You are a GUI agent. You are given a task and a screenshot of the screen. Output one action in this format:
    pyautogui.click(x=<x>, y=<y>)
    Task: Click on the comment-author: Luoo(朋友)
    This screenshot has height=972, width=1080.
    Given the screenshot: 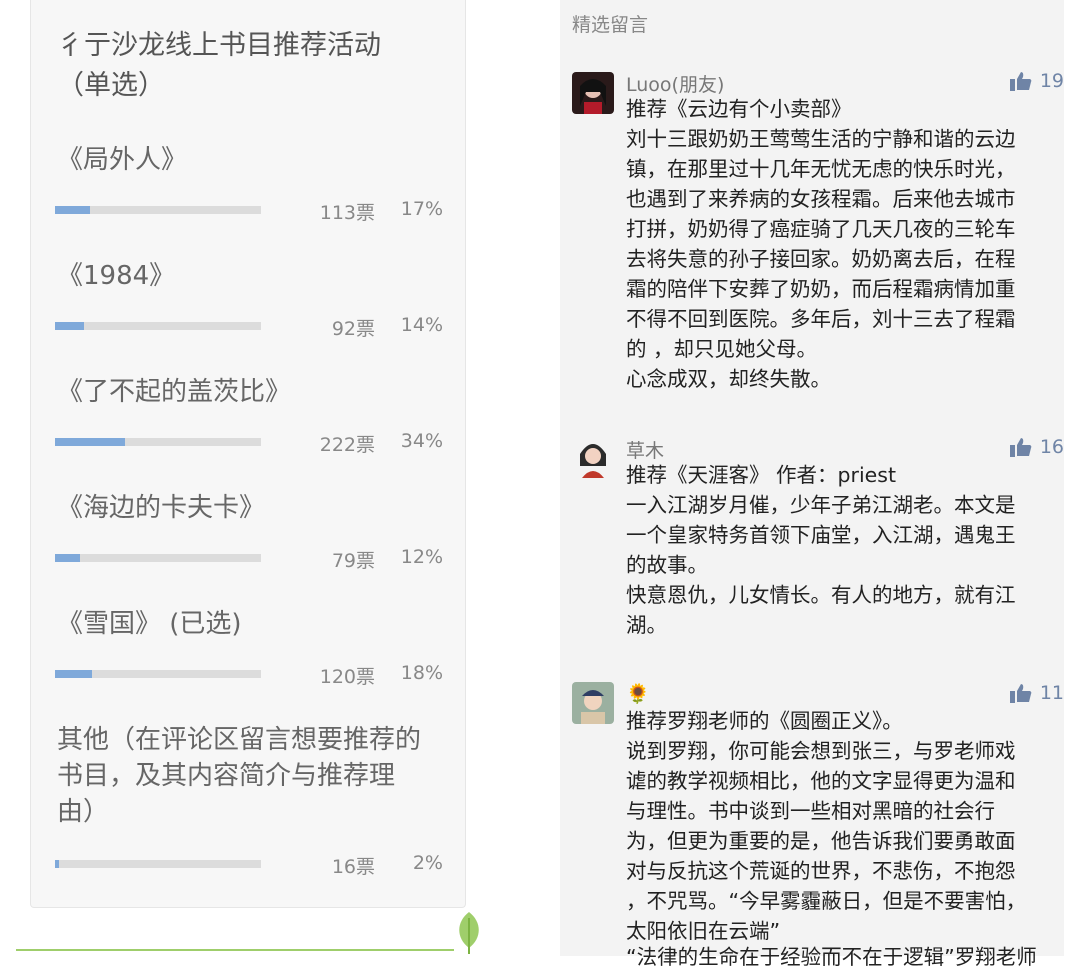 What is the action you would take?
    pyautogui.click(x=675, y=83)
    